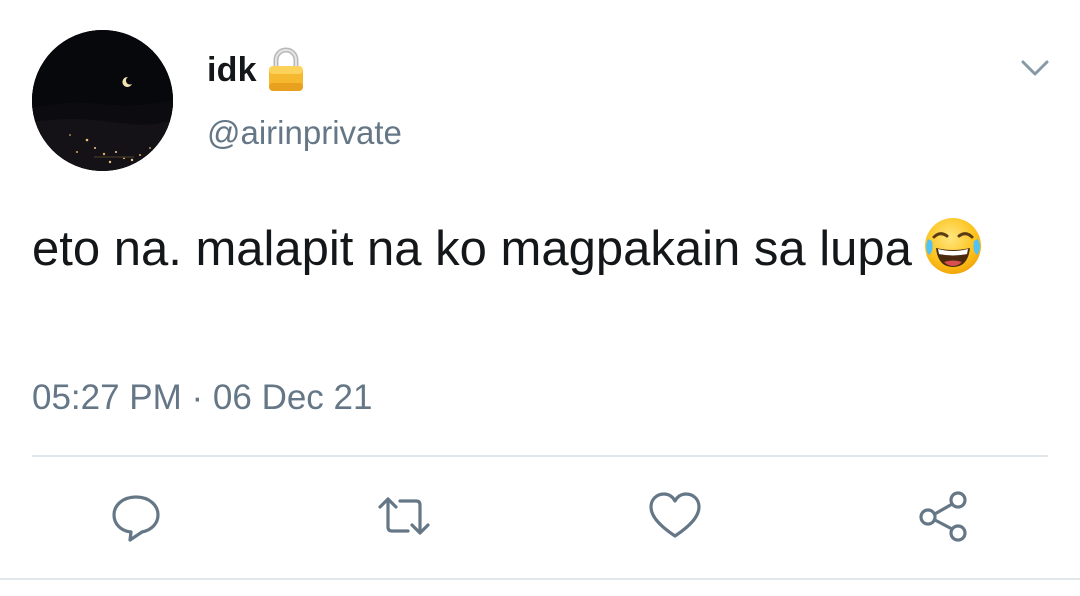 The image size is (1080, 596). I want to click on heart-icon, so click(675, 516).